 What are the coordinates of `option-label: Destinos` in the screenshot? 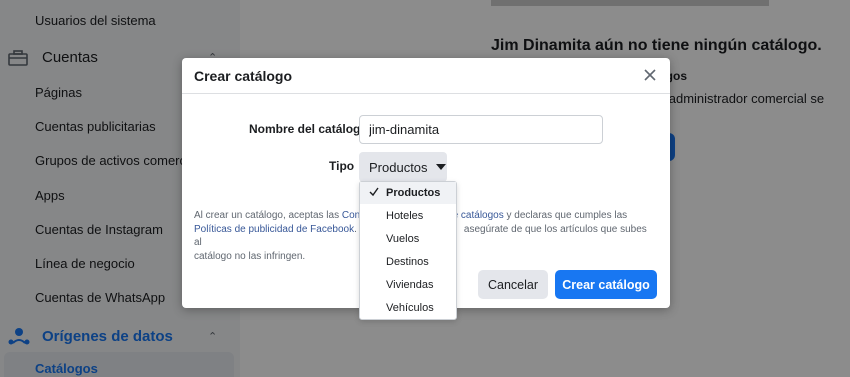 It's located at (407, 262).